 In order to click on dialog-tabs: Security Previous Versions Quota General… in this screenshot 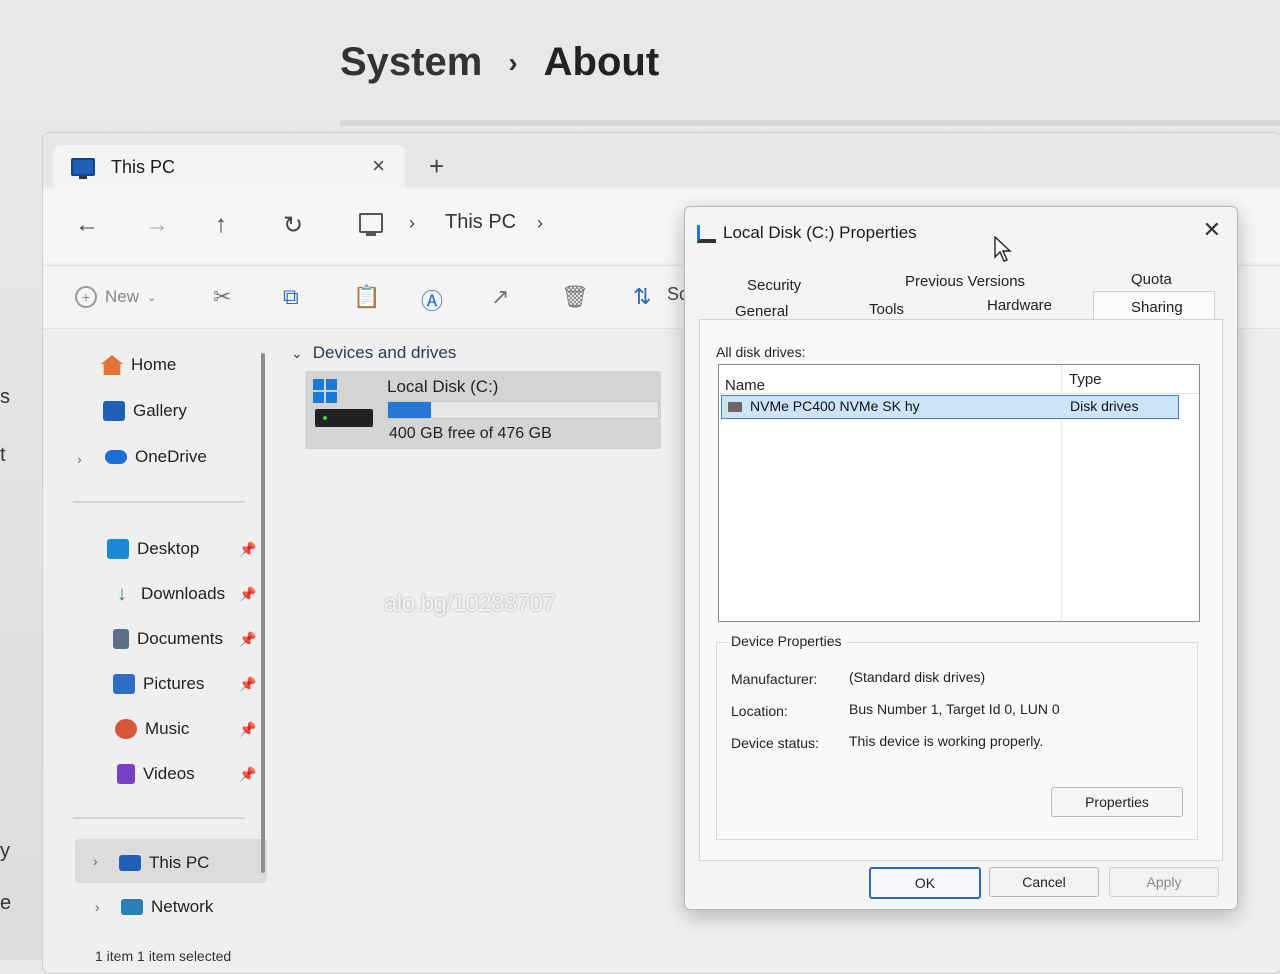, I will do `click(961, 293)`.